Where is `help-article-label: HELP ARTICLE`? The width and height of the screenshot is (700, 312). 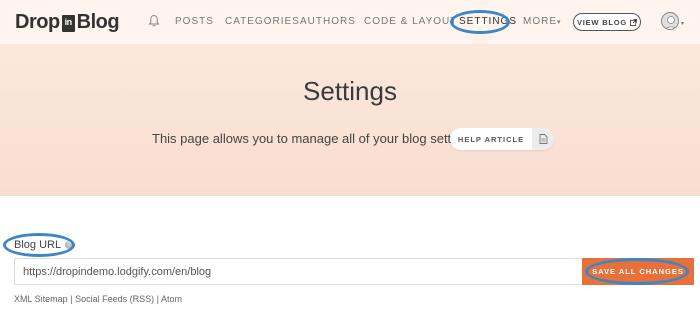
help-article-label: HELP ARTICLE is located at coordinates (491, 139).